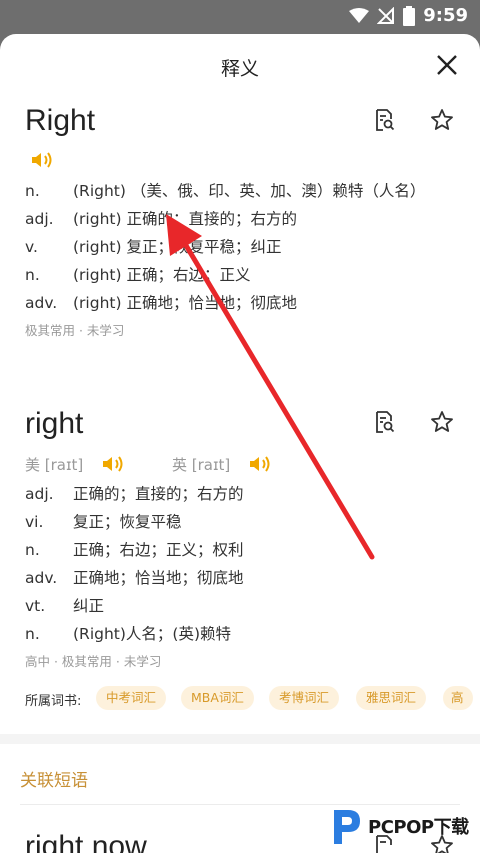  I want to click on definition-row: vi. 复正；恢复平稳, so click(237, 522).